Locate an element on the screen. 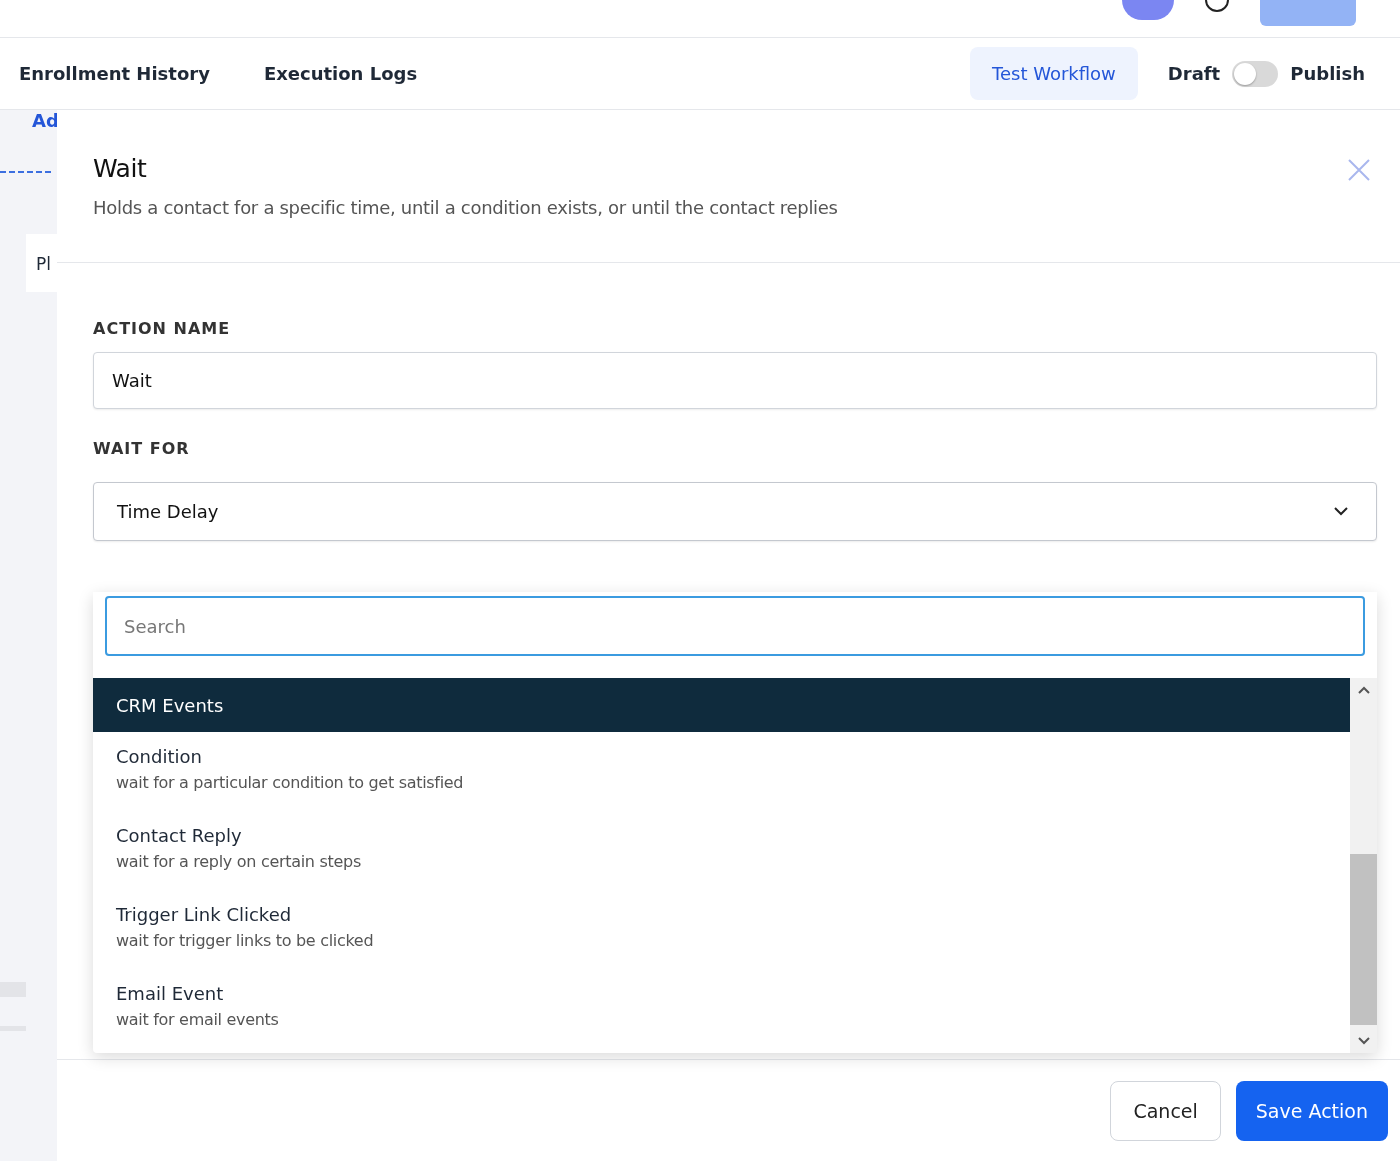 The width and height of the screenshot is (1400, 1161). draft-label: Draft is located at coordinates (1194, 73).